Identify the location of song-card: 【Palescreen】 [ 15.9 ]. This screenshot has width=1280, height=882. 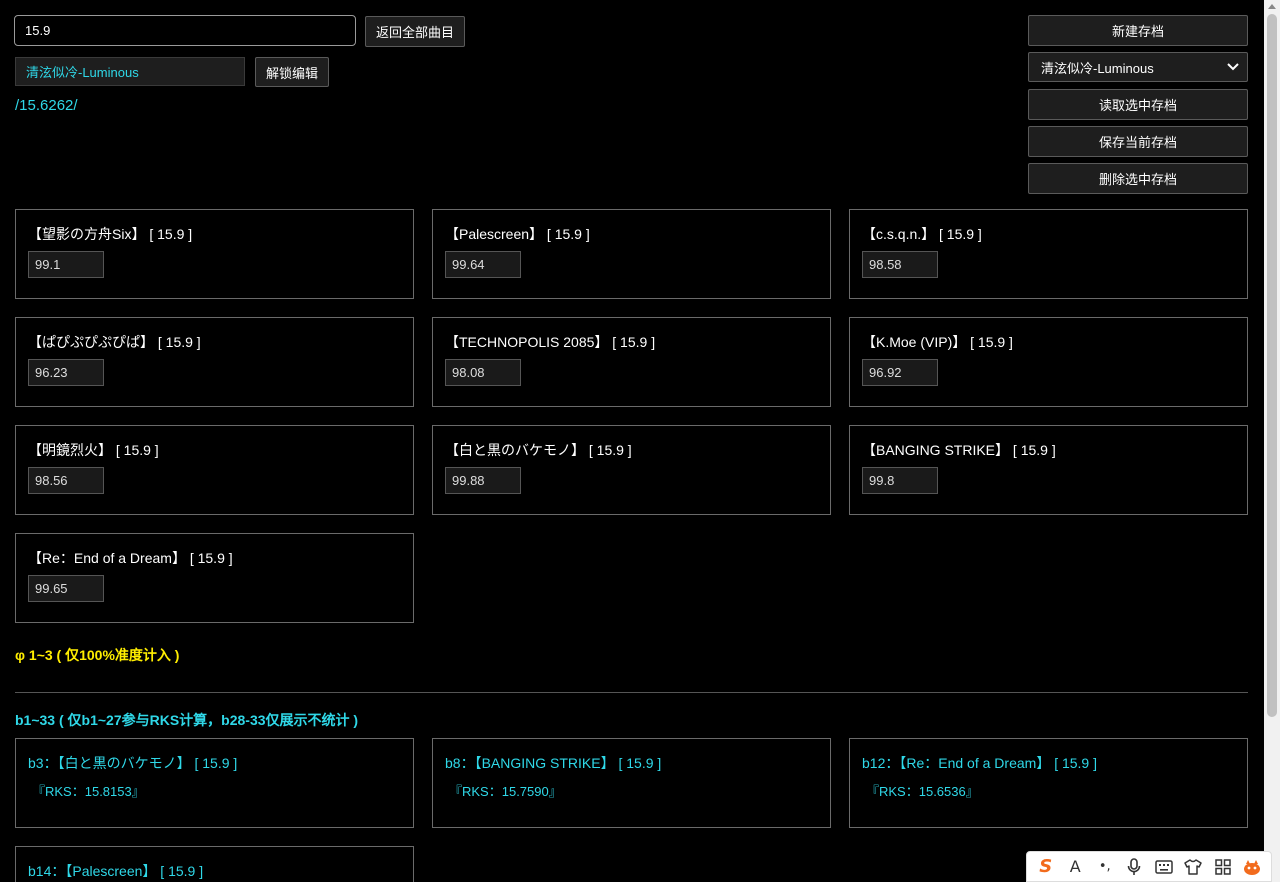
(631, 254).